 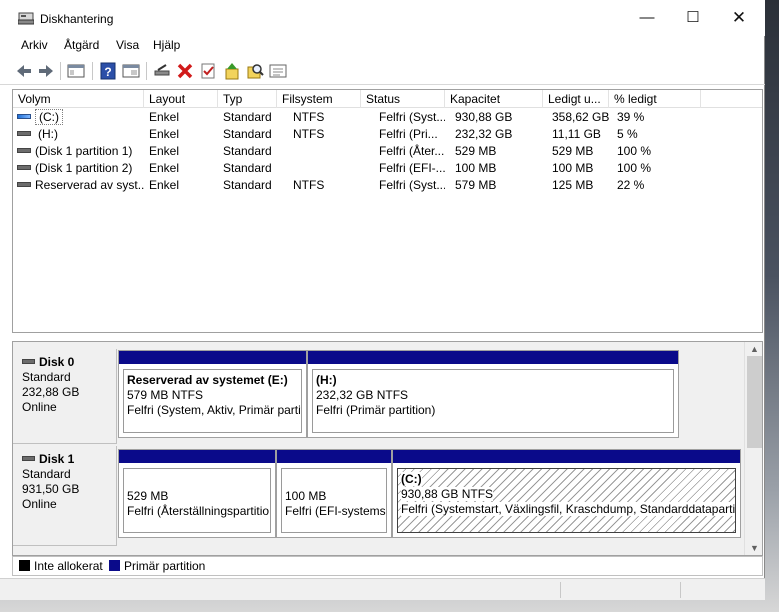 I want to click on toolbar: ?, so click(x=382, y=71).